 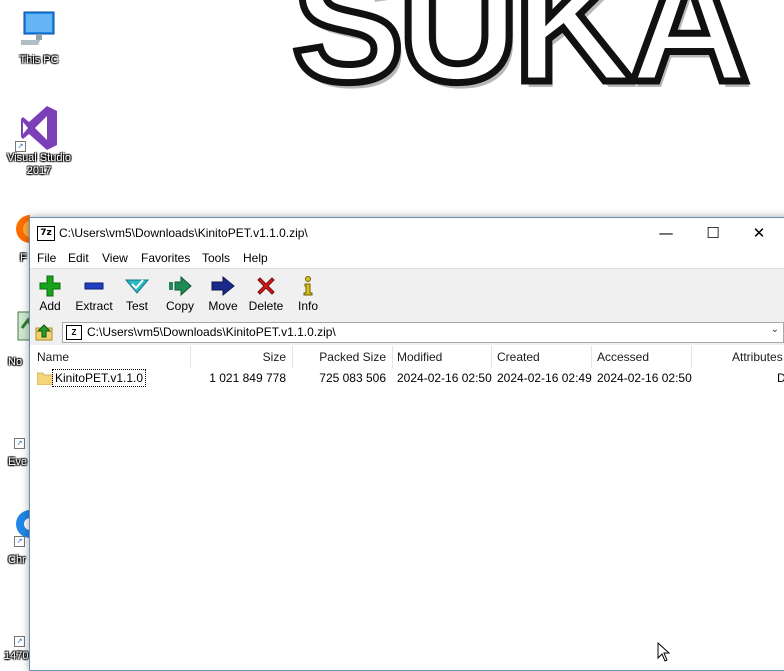 What do you see at coordinates (15, 235) in the screenshot?
I see `desktop-icon-firefox: F` at bounding box center [15, 235].